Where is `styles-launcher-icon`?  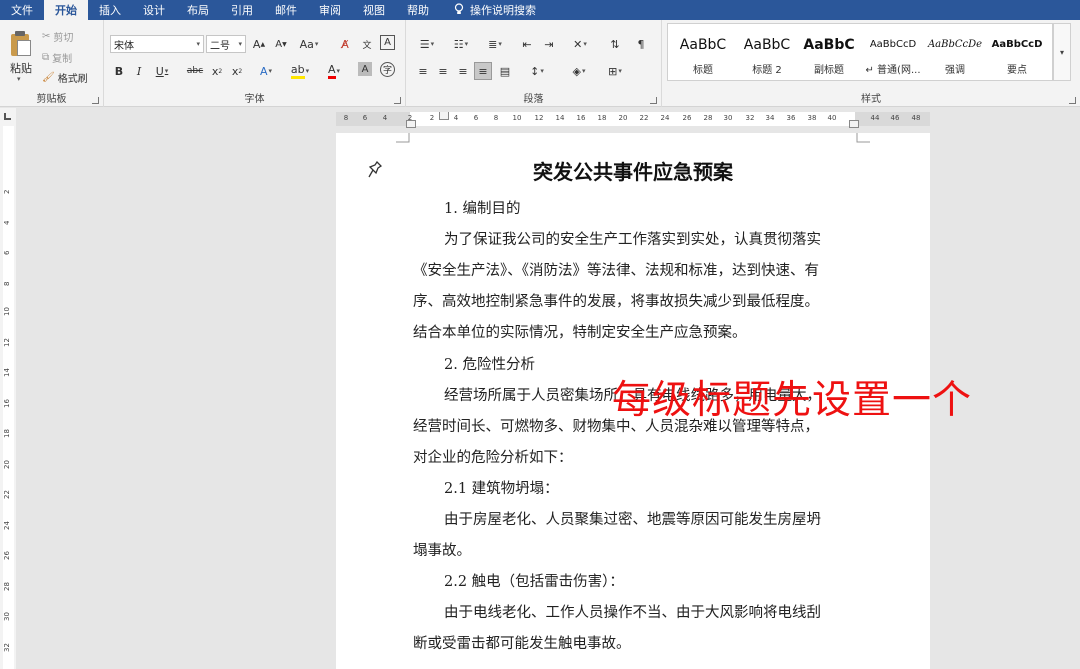
styles-launcher-icon is located at coordinates (1072, 100).